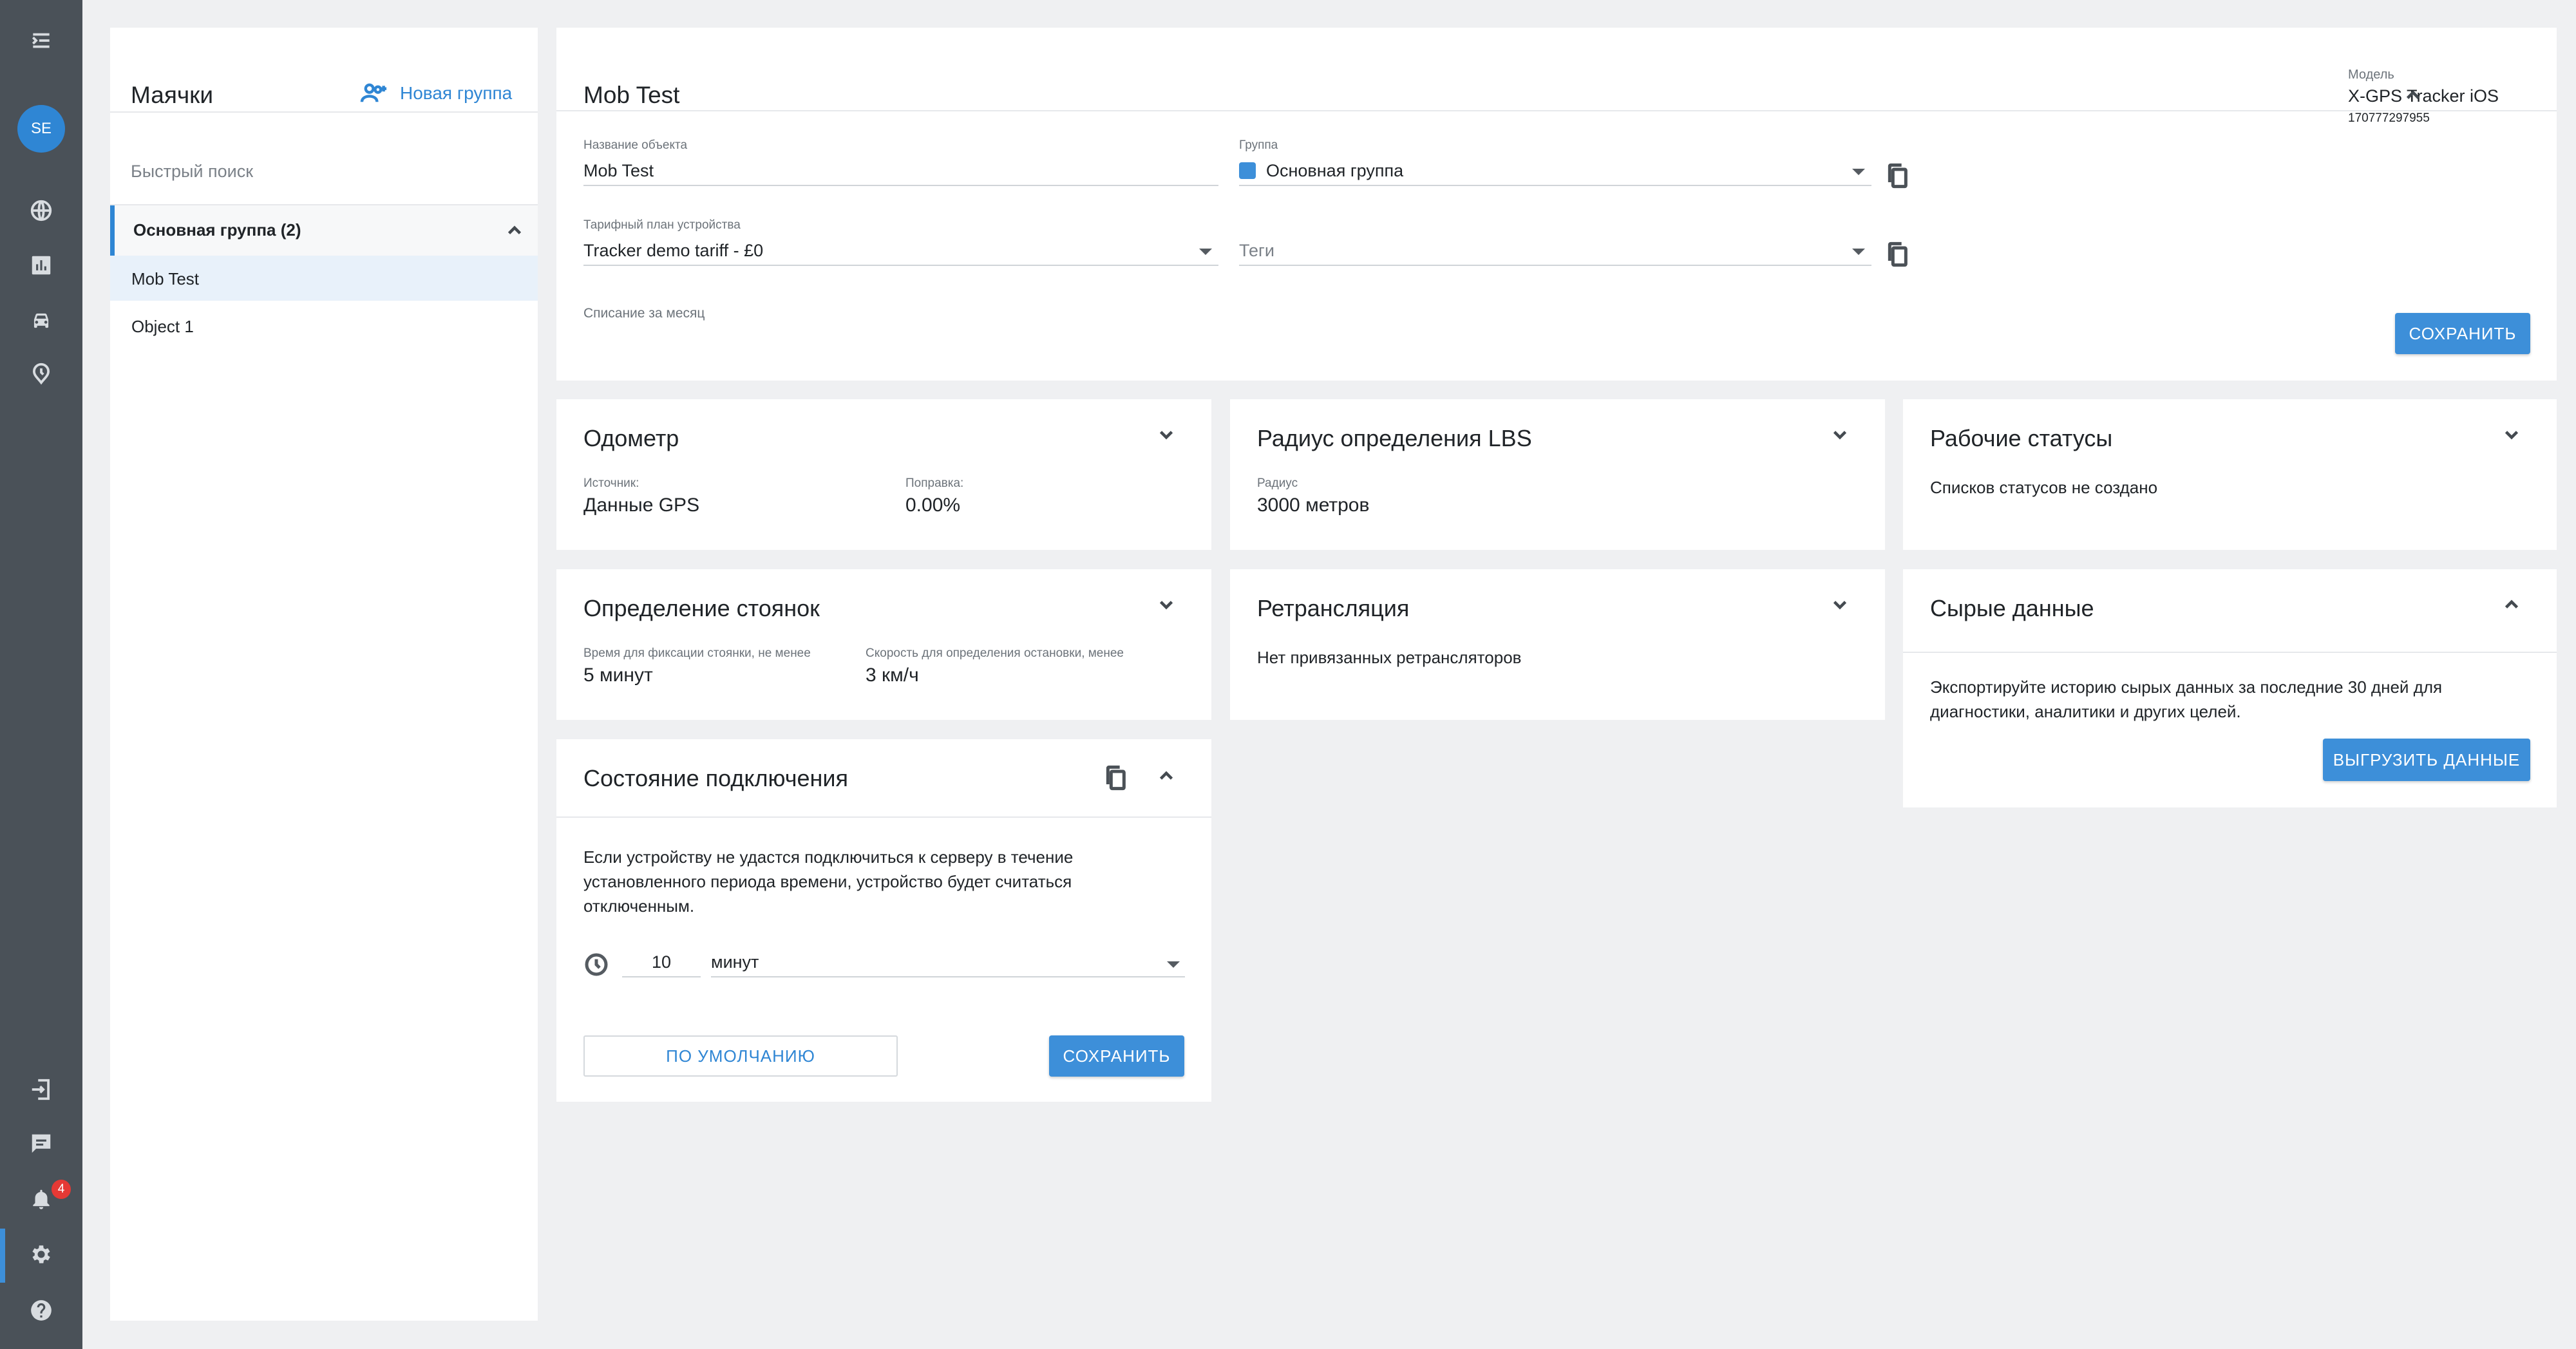  I want to click on odometer-title: Одометр, so click(631, 438).